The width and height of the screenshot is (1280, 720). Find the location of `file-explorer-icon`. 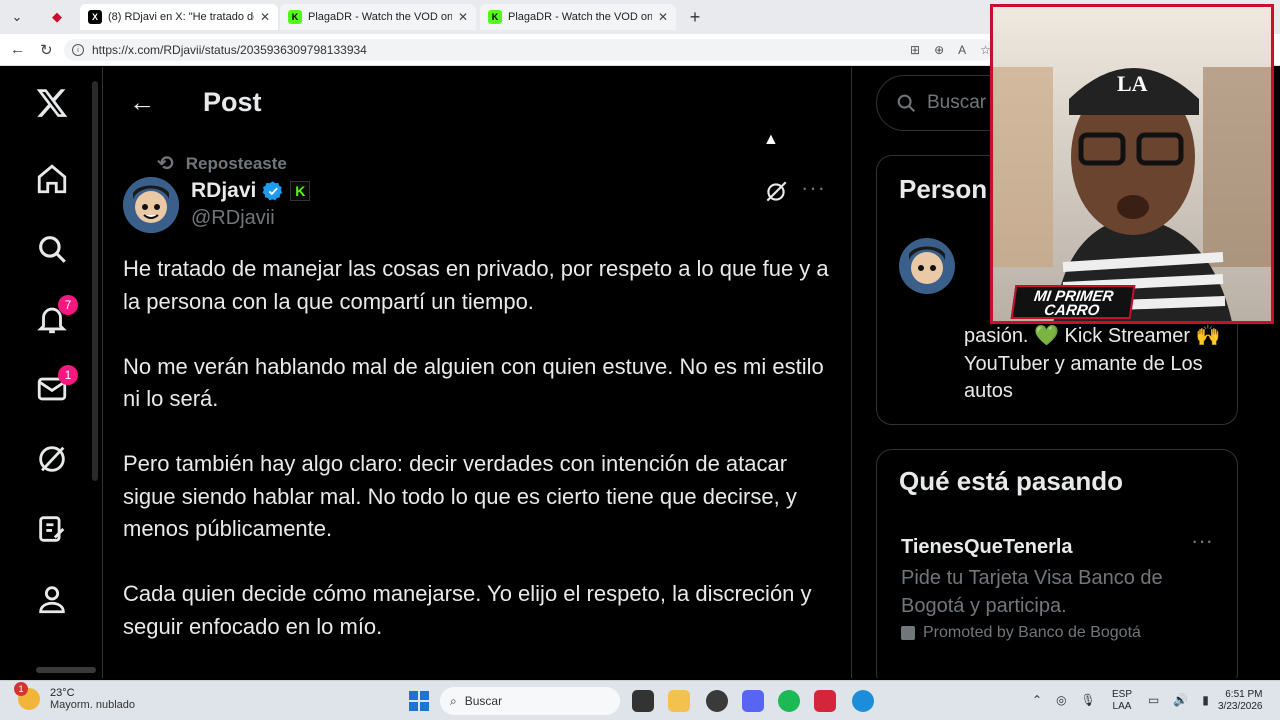

file-explorer-icon is located at coordinates (679, 701).